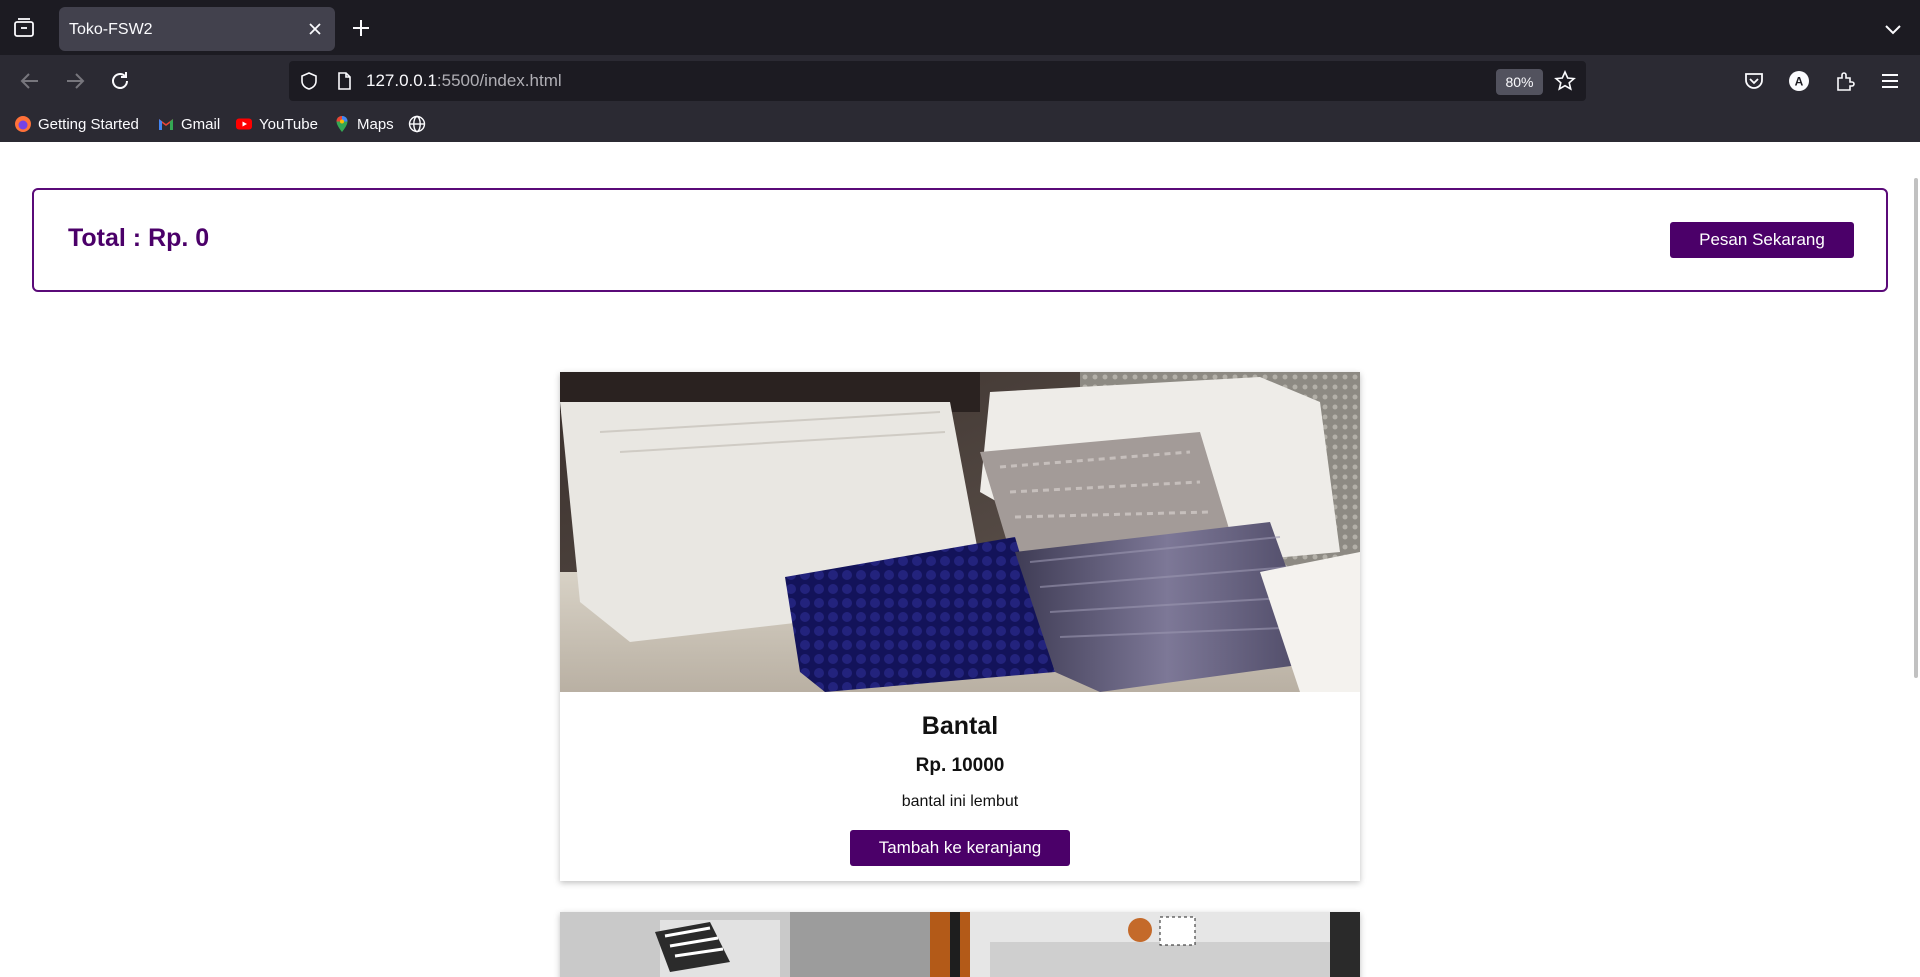 This screenshot has width=1920, height=977. Describe the element at coordinates (1893, 29) in the screenshot. I see `chevron-down-icon` at that location.